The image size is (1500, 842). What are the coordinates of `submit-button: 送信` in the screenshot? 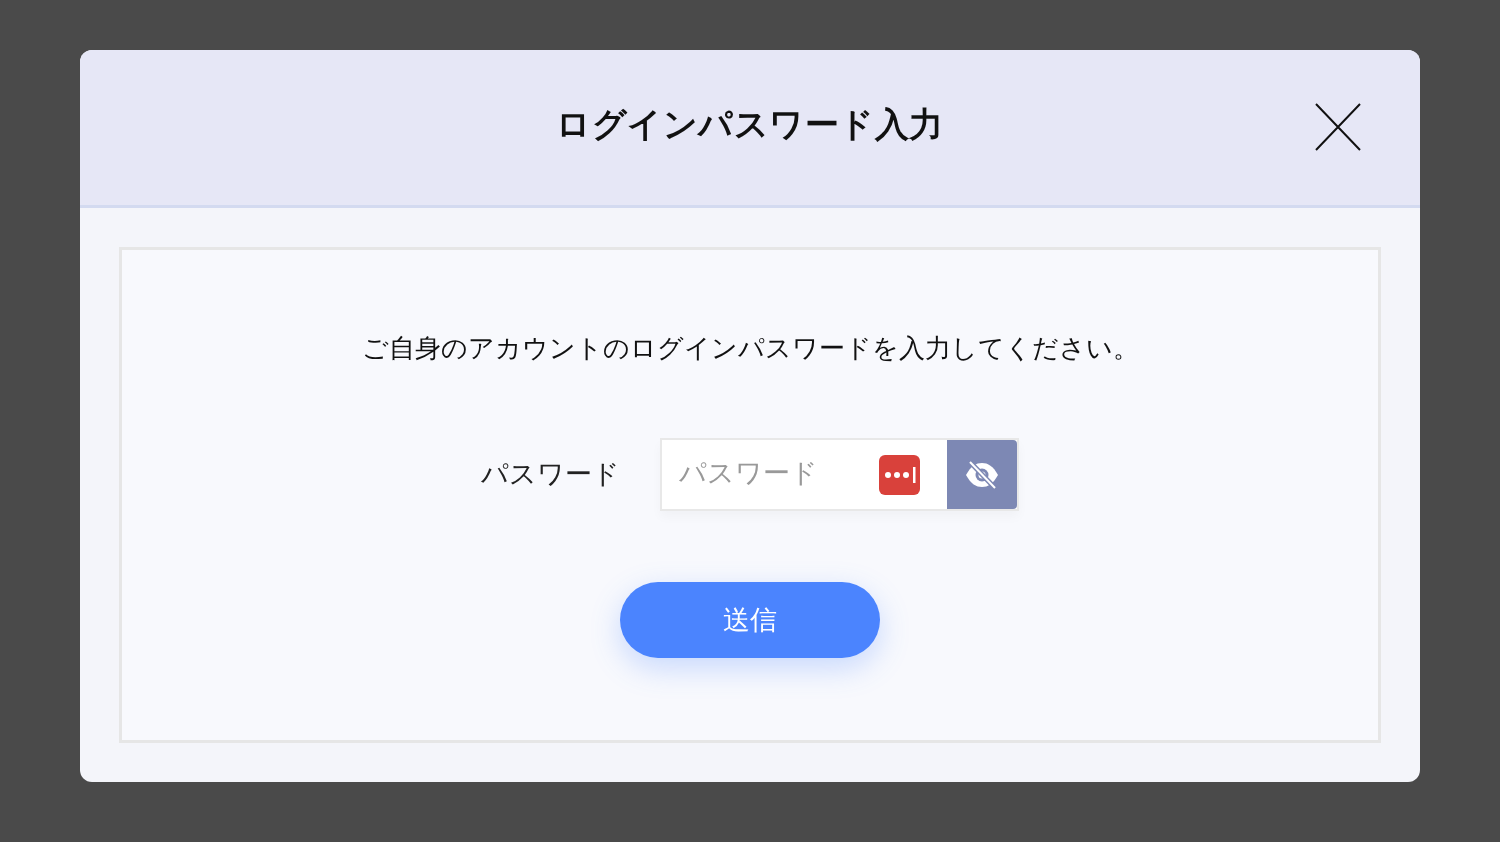 It's located at (750, 620).